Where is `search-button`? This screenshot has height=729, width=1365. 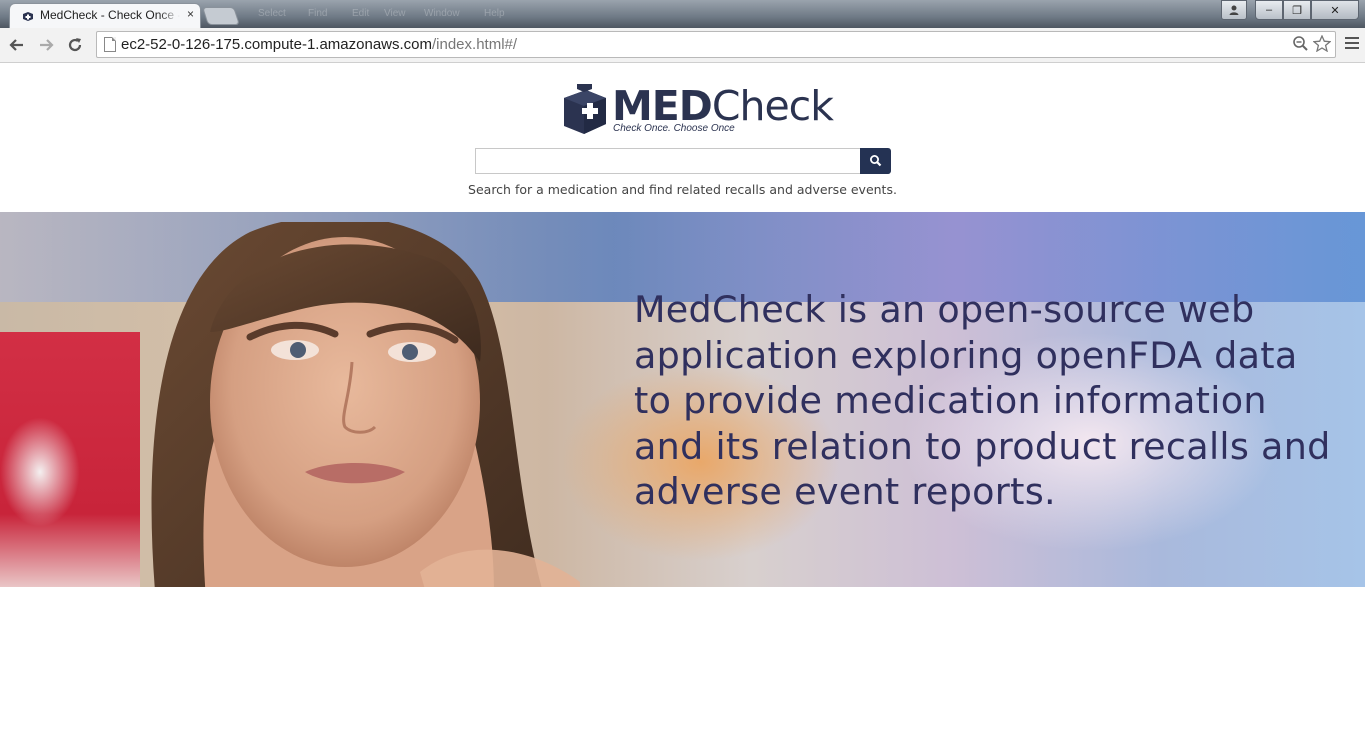
search-button is located at coordinates (875, 161).